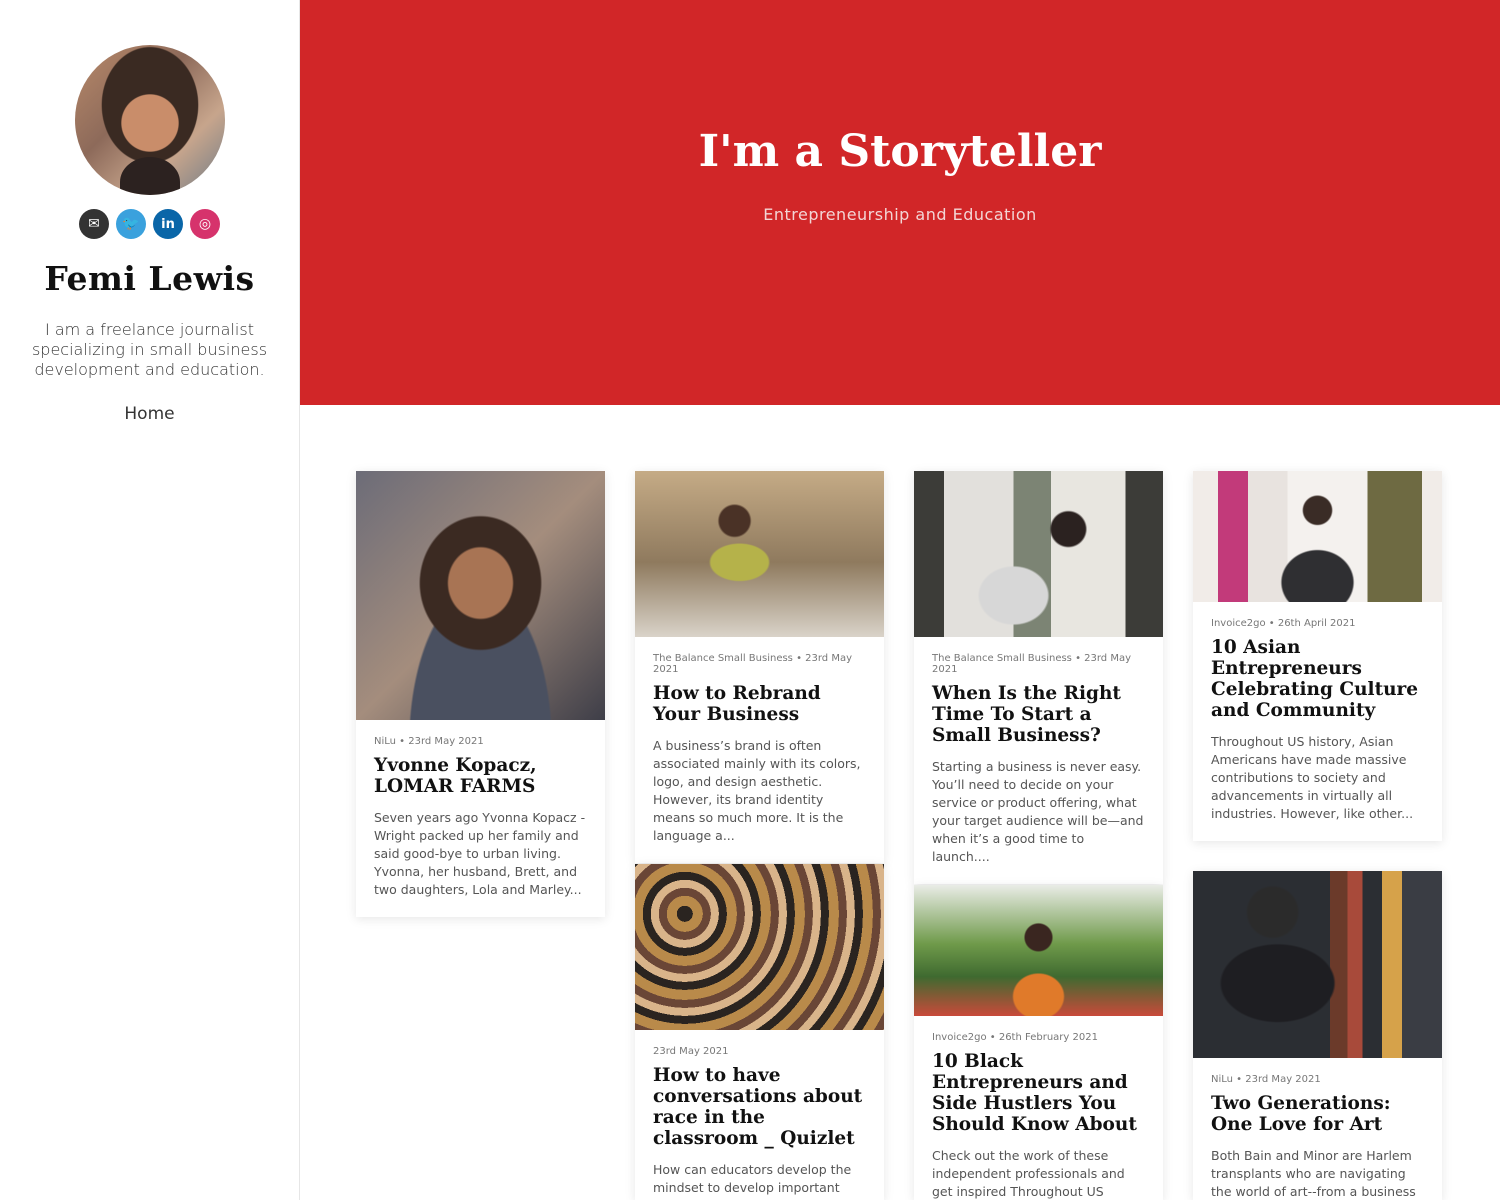 Image resolution: width=1500 pixels, height=1200 pixels. What do you see at coordinates (149, 278) in the screenshot?
I see `author-name: Femi Lewis` at bounding box center [149, 278].